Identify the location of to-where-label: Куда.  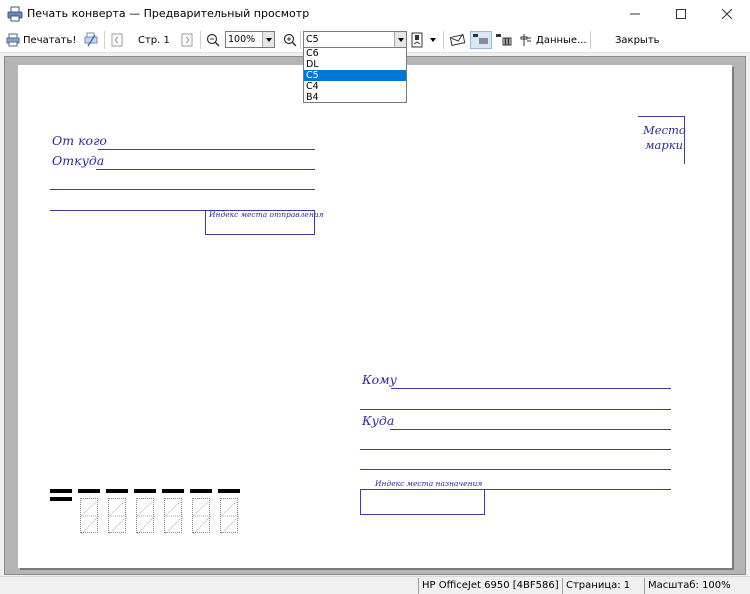
(378, 420).